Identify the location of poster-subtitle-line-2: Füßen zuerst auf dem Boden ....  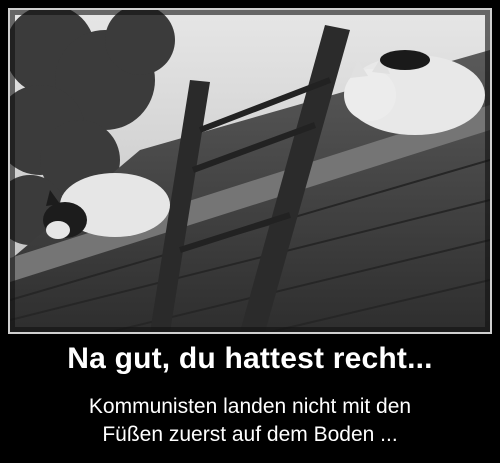
(250, 434).